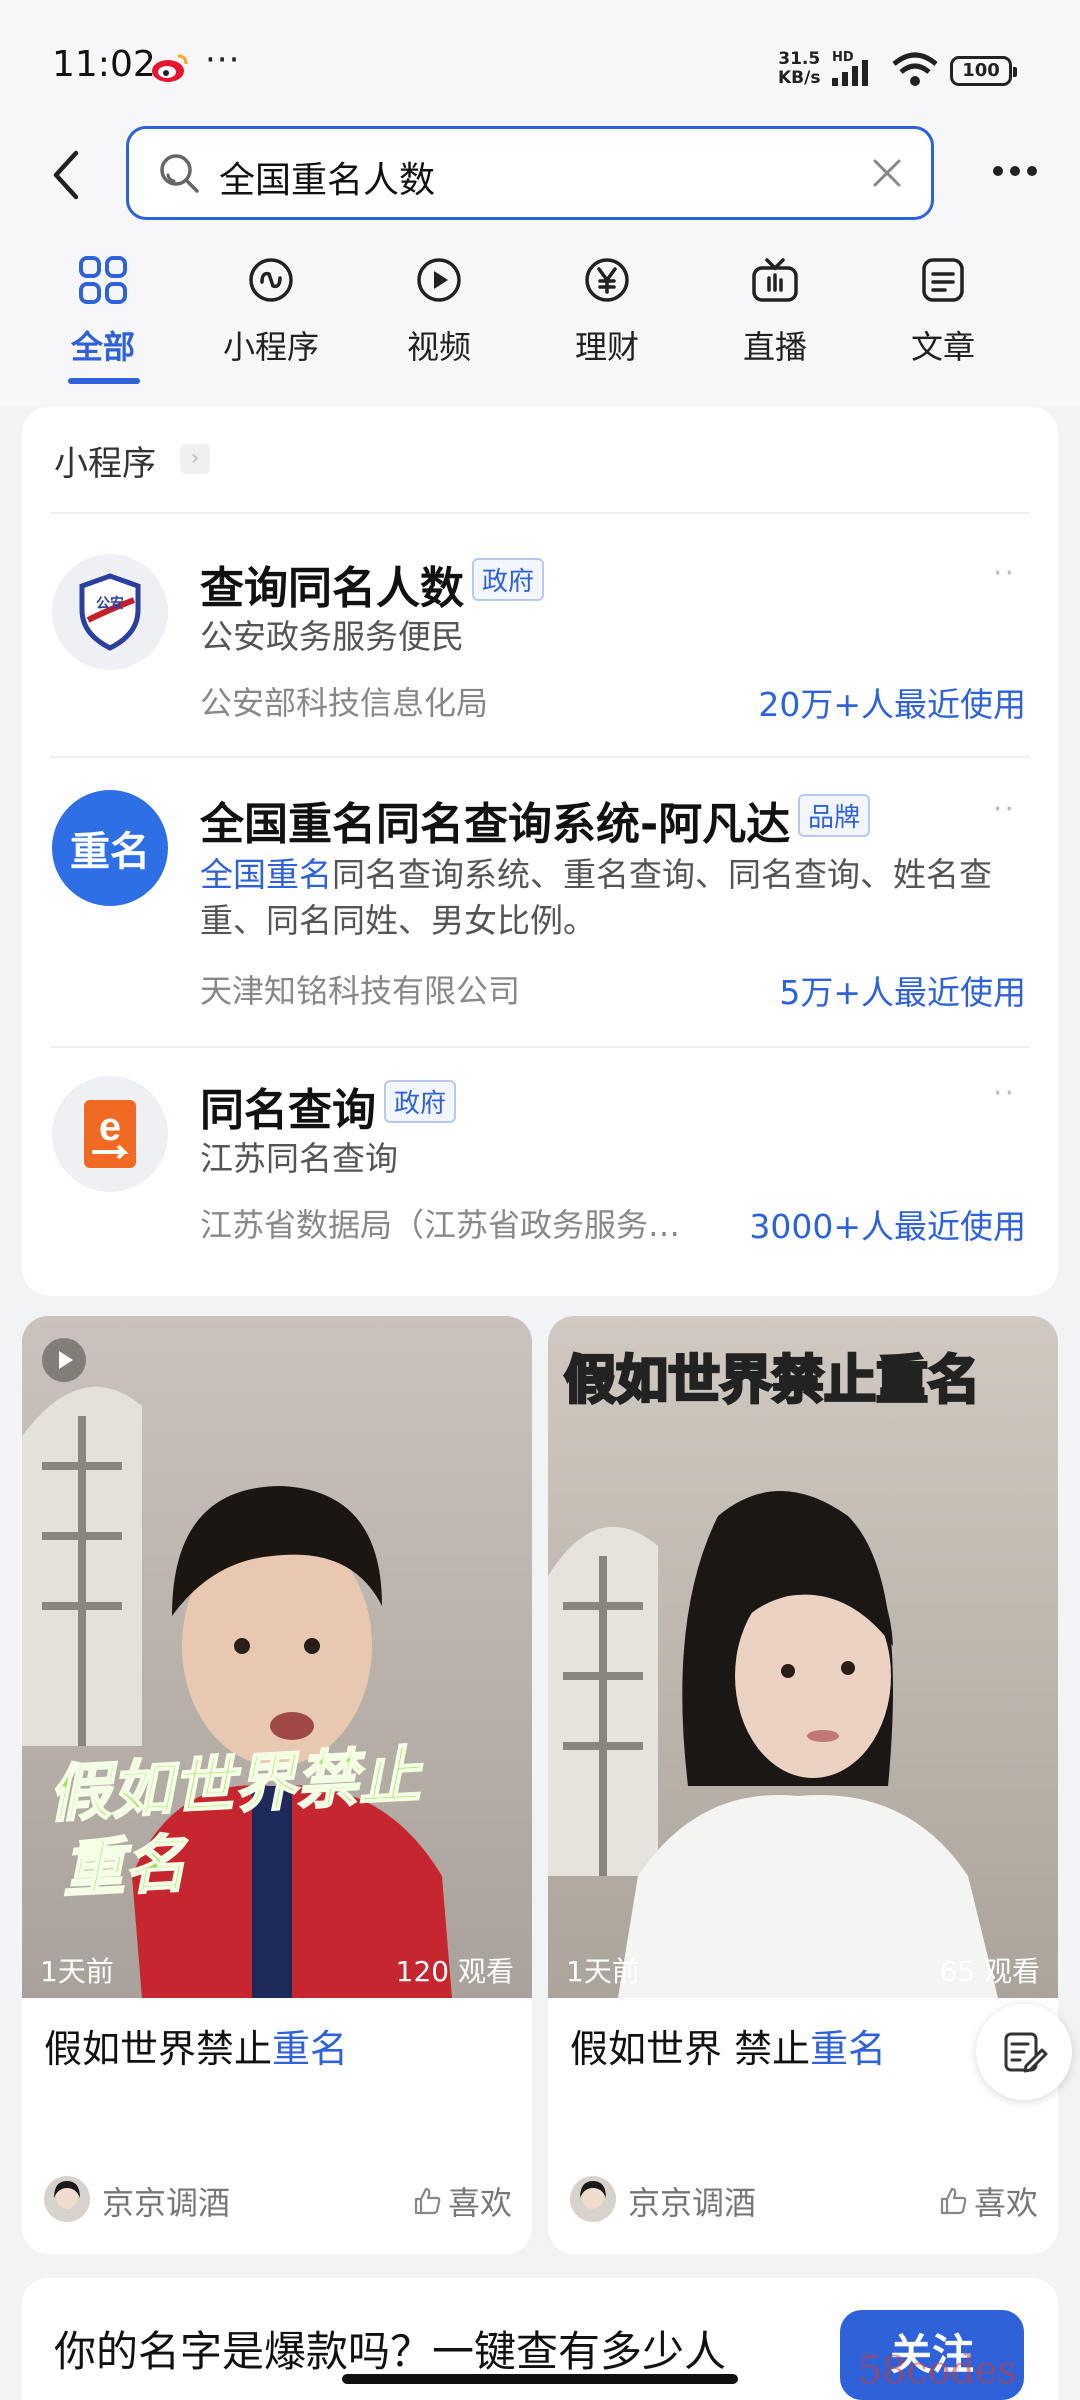 The width and height of the screenshot is (1080, 2400). What do you see at coordinates (771, 1381) in the screenshot?
I see `video-overlay-text: 假如世界禁止重名` at bounding box center [771, 1381].